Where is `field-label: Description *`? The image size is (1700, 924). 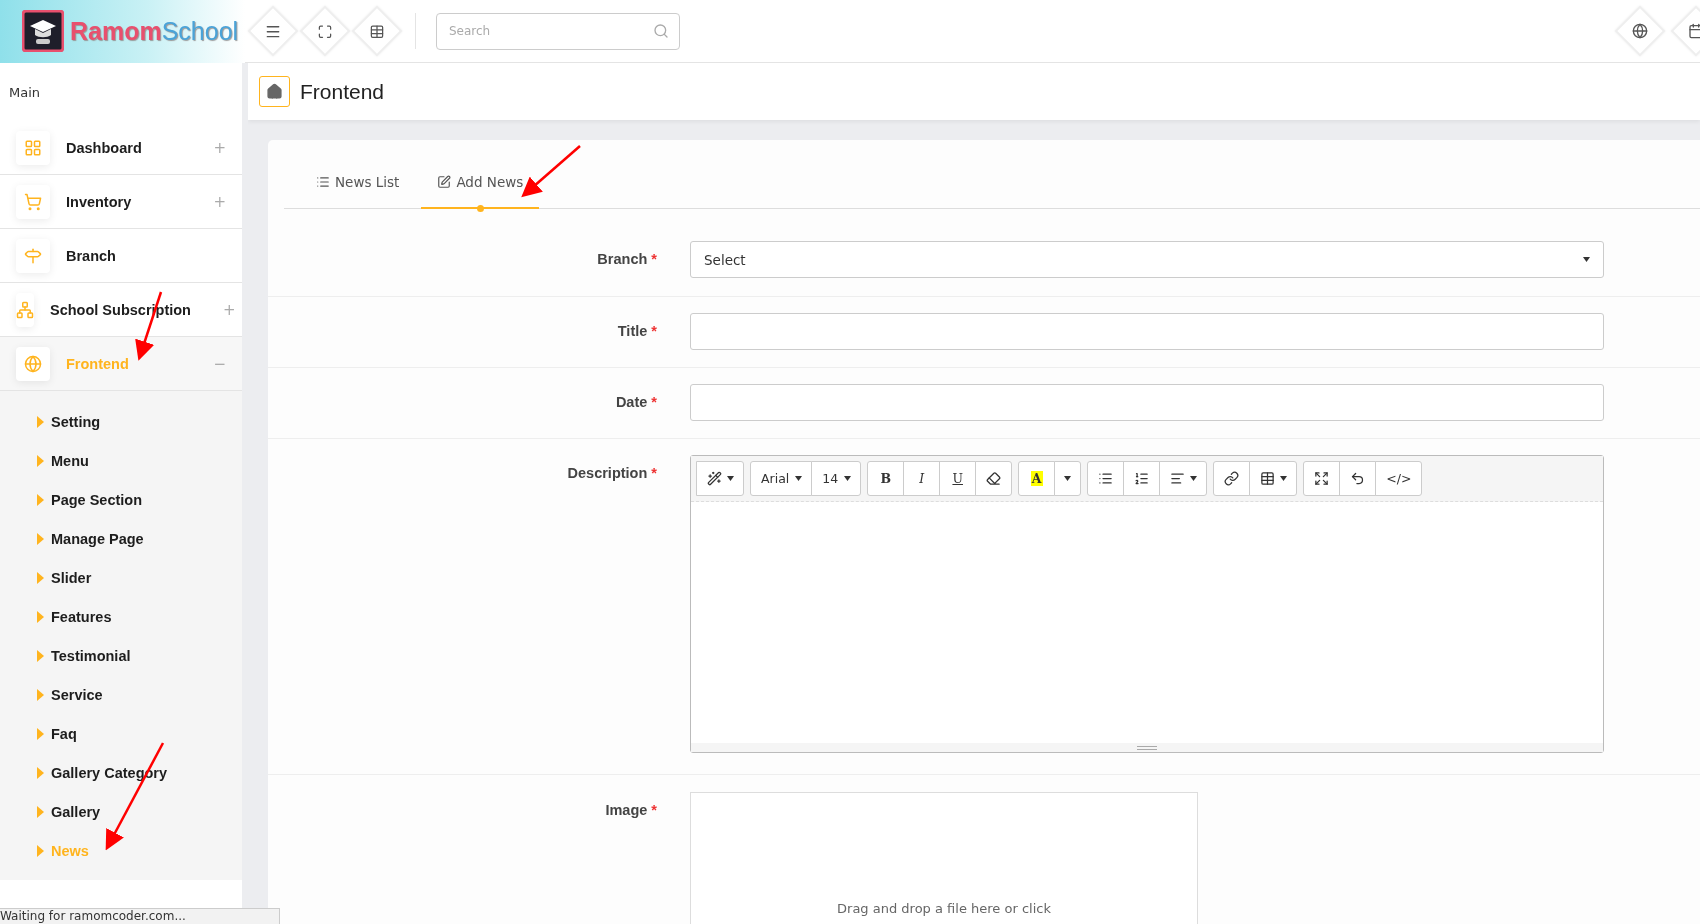
field-label: Description * is located at coordinates (612, 473).